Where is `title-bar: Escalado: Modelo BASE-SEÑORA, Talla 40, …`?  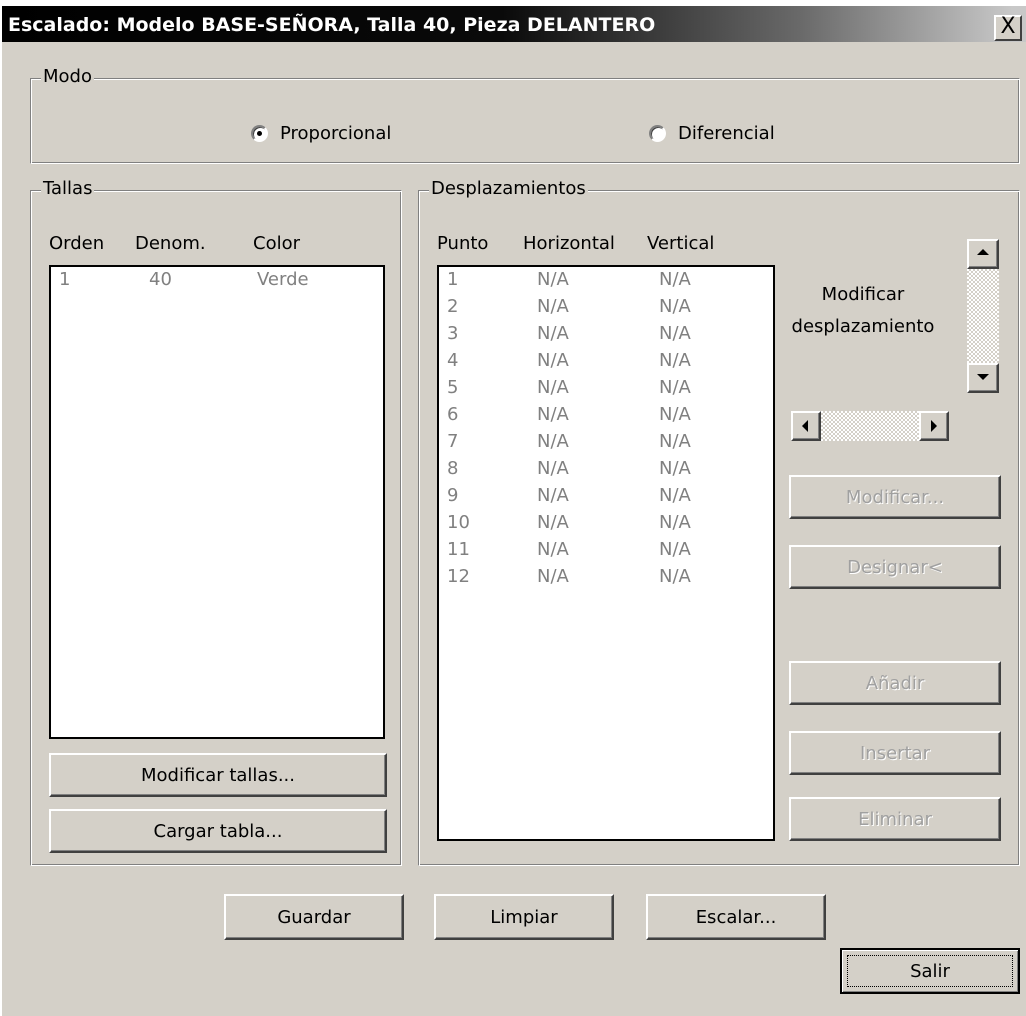 title-bar: Escalado: Modelo BASE-SEÑORA, Talla 40, … is located at coordinates (514, 24).